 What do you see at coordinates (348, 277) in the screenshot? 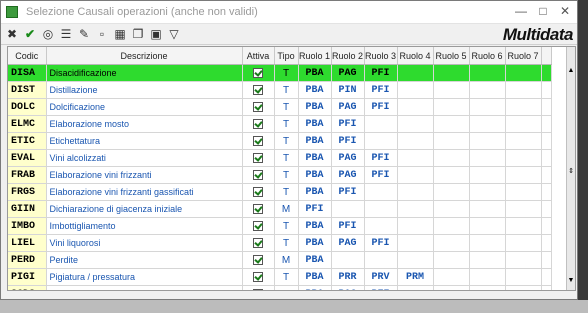
I see `ruolo-2-cell: PRR` at bounding box center [348, 277].